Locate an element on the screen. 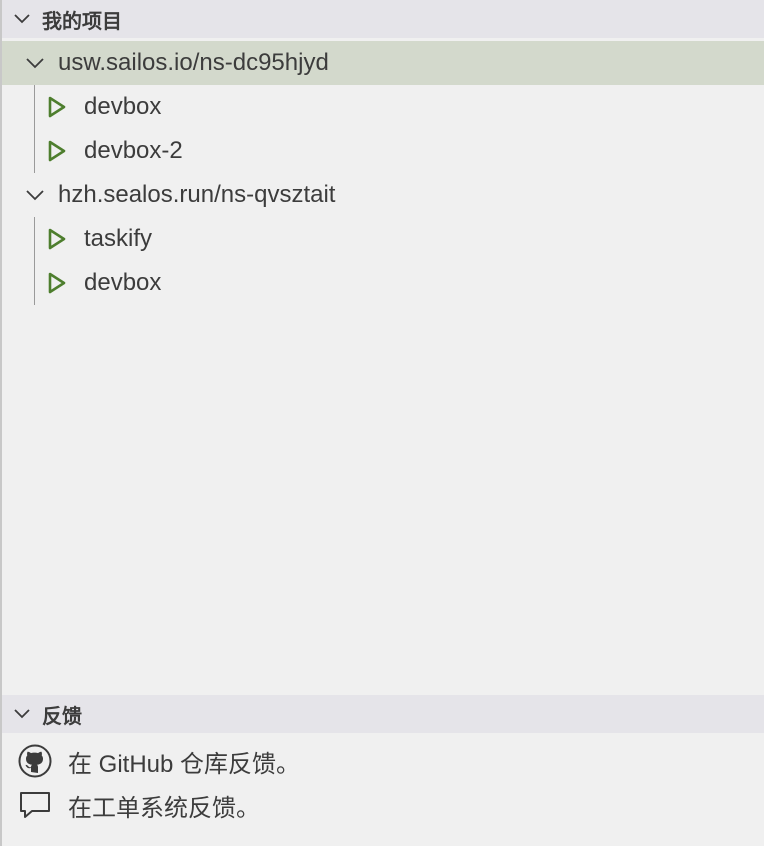 Image resolution: width=764 pixels, height=846 pixels. tree-item-label: devbox-2 is located at coordinates (133, 150).